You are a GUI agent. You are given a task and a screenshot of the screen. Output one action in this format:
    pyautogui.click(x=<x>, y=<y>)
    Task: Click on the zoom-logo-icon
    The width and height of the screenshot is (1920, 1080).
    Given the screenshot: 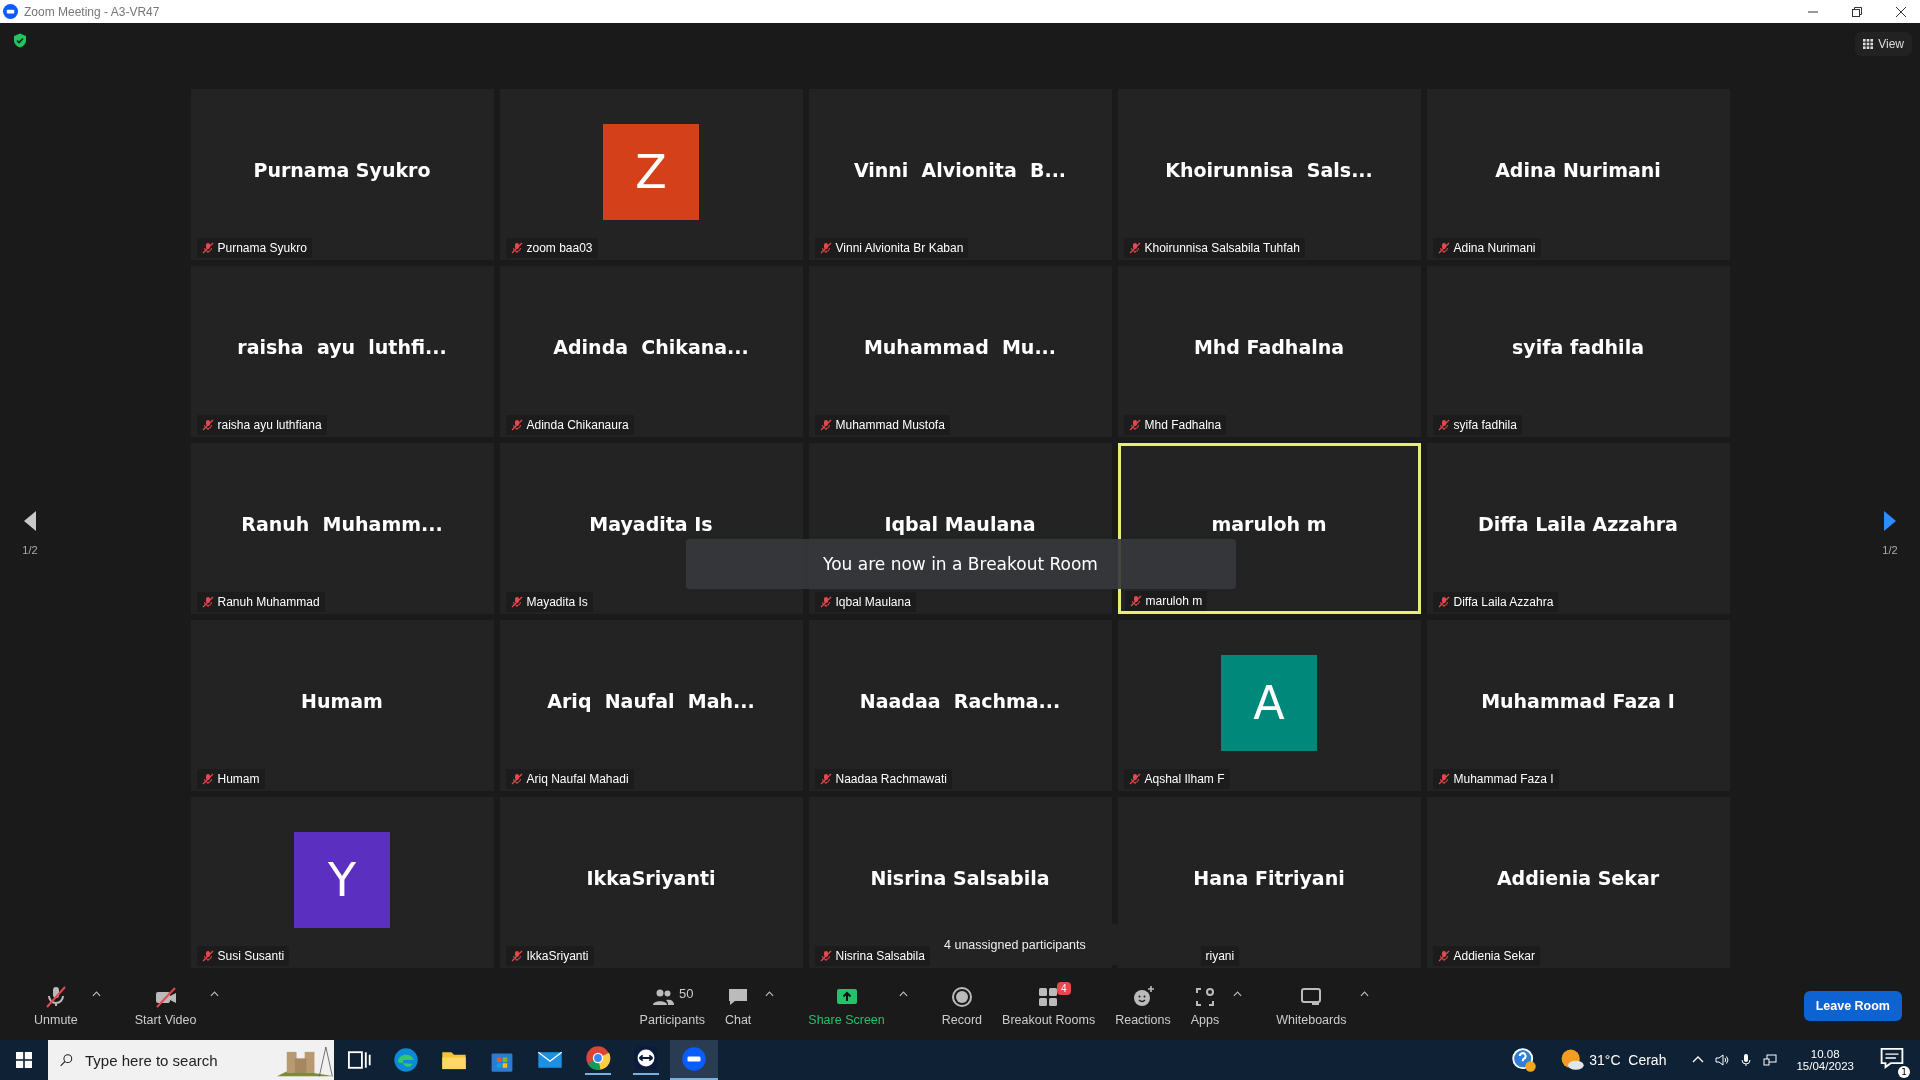 What is the action you would take?
    pyautogui.click(x=10, y=11)
    